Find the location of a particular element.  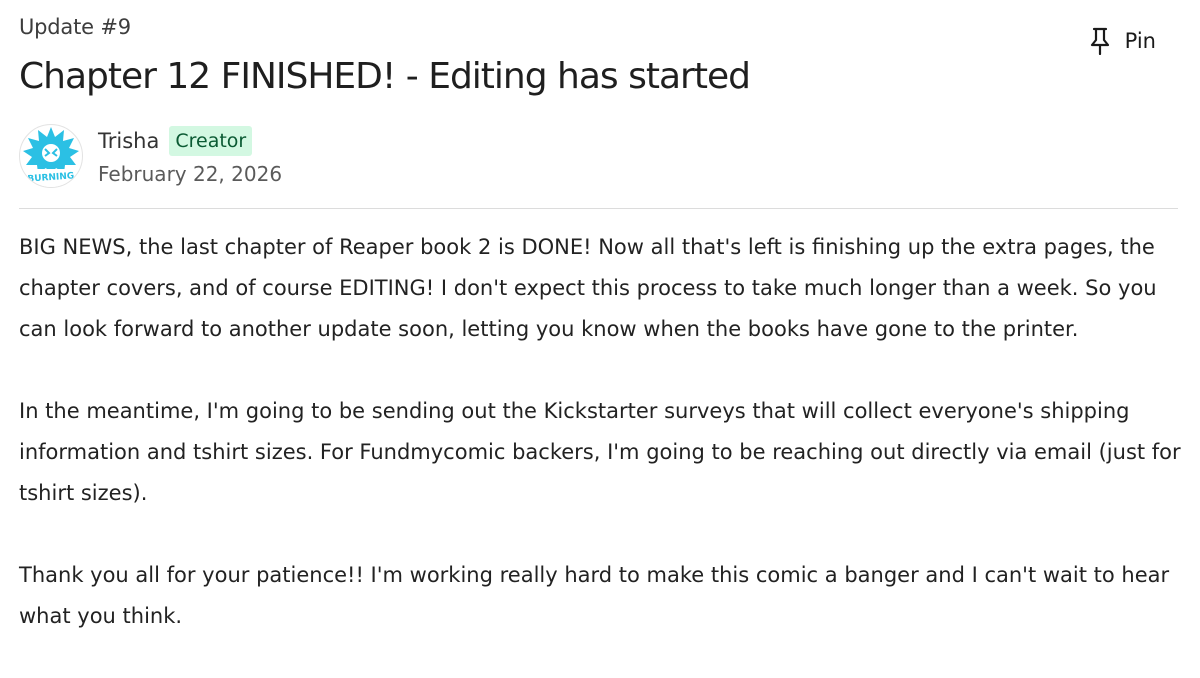

avatar: BURNING is located at coordinates (51, 156).